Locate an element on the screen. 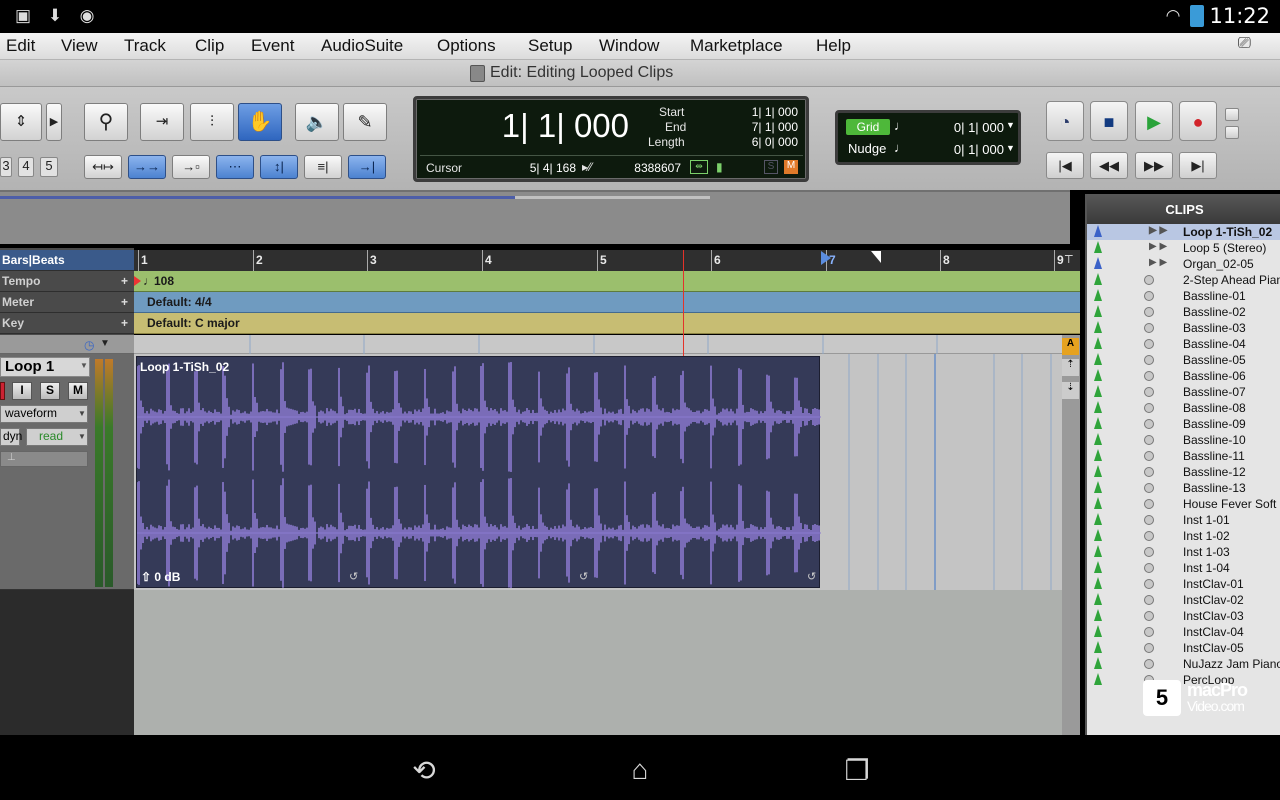 The height and width of the screenshot is (800, 1280). link-track-edit-icon: ≡| is located at coordinates (323, 167).